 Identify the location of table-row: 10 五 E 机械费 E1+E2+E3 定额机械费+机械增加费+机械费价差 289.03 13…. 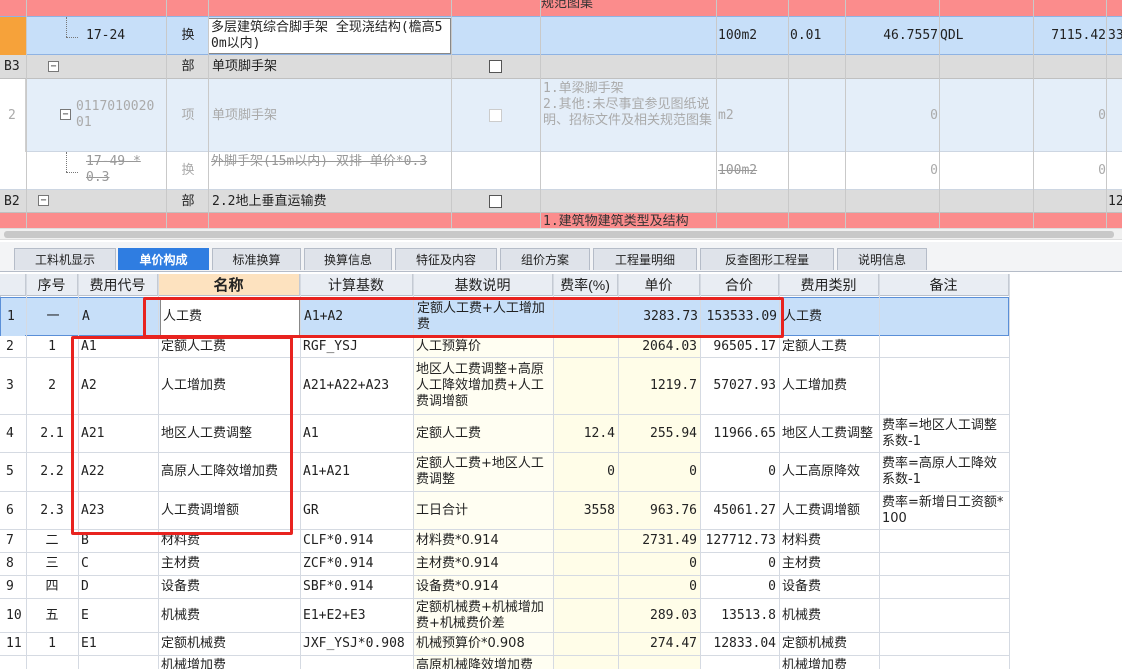
(504, 616).